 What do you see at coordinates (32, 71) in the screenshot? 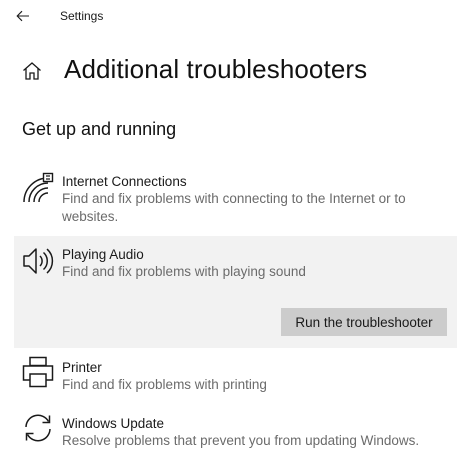
I see `home-icon` at bounding box center [32, 71].